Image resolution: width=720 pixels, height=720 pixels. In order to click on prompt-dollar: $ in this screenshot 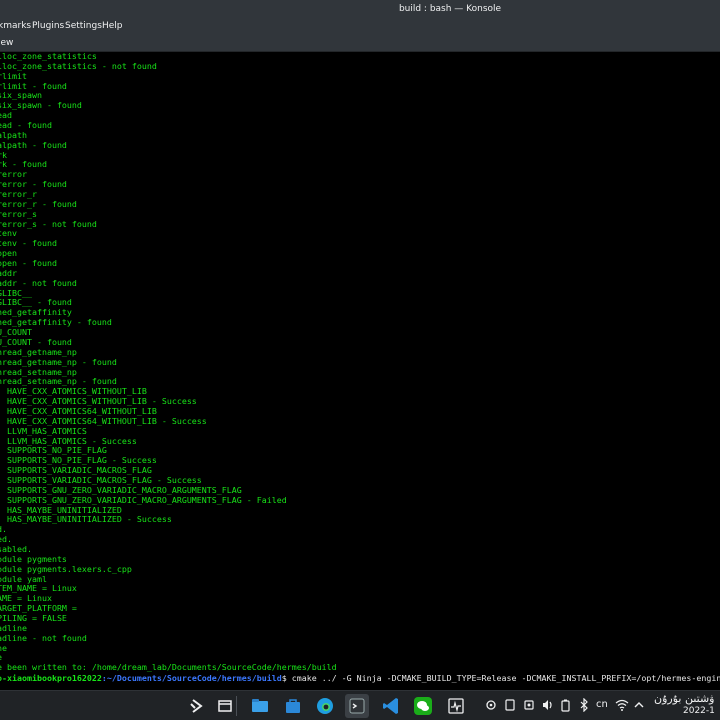, I will do `click(286, 678)`.